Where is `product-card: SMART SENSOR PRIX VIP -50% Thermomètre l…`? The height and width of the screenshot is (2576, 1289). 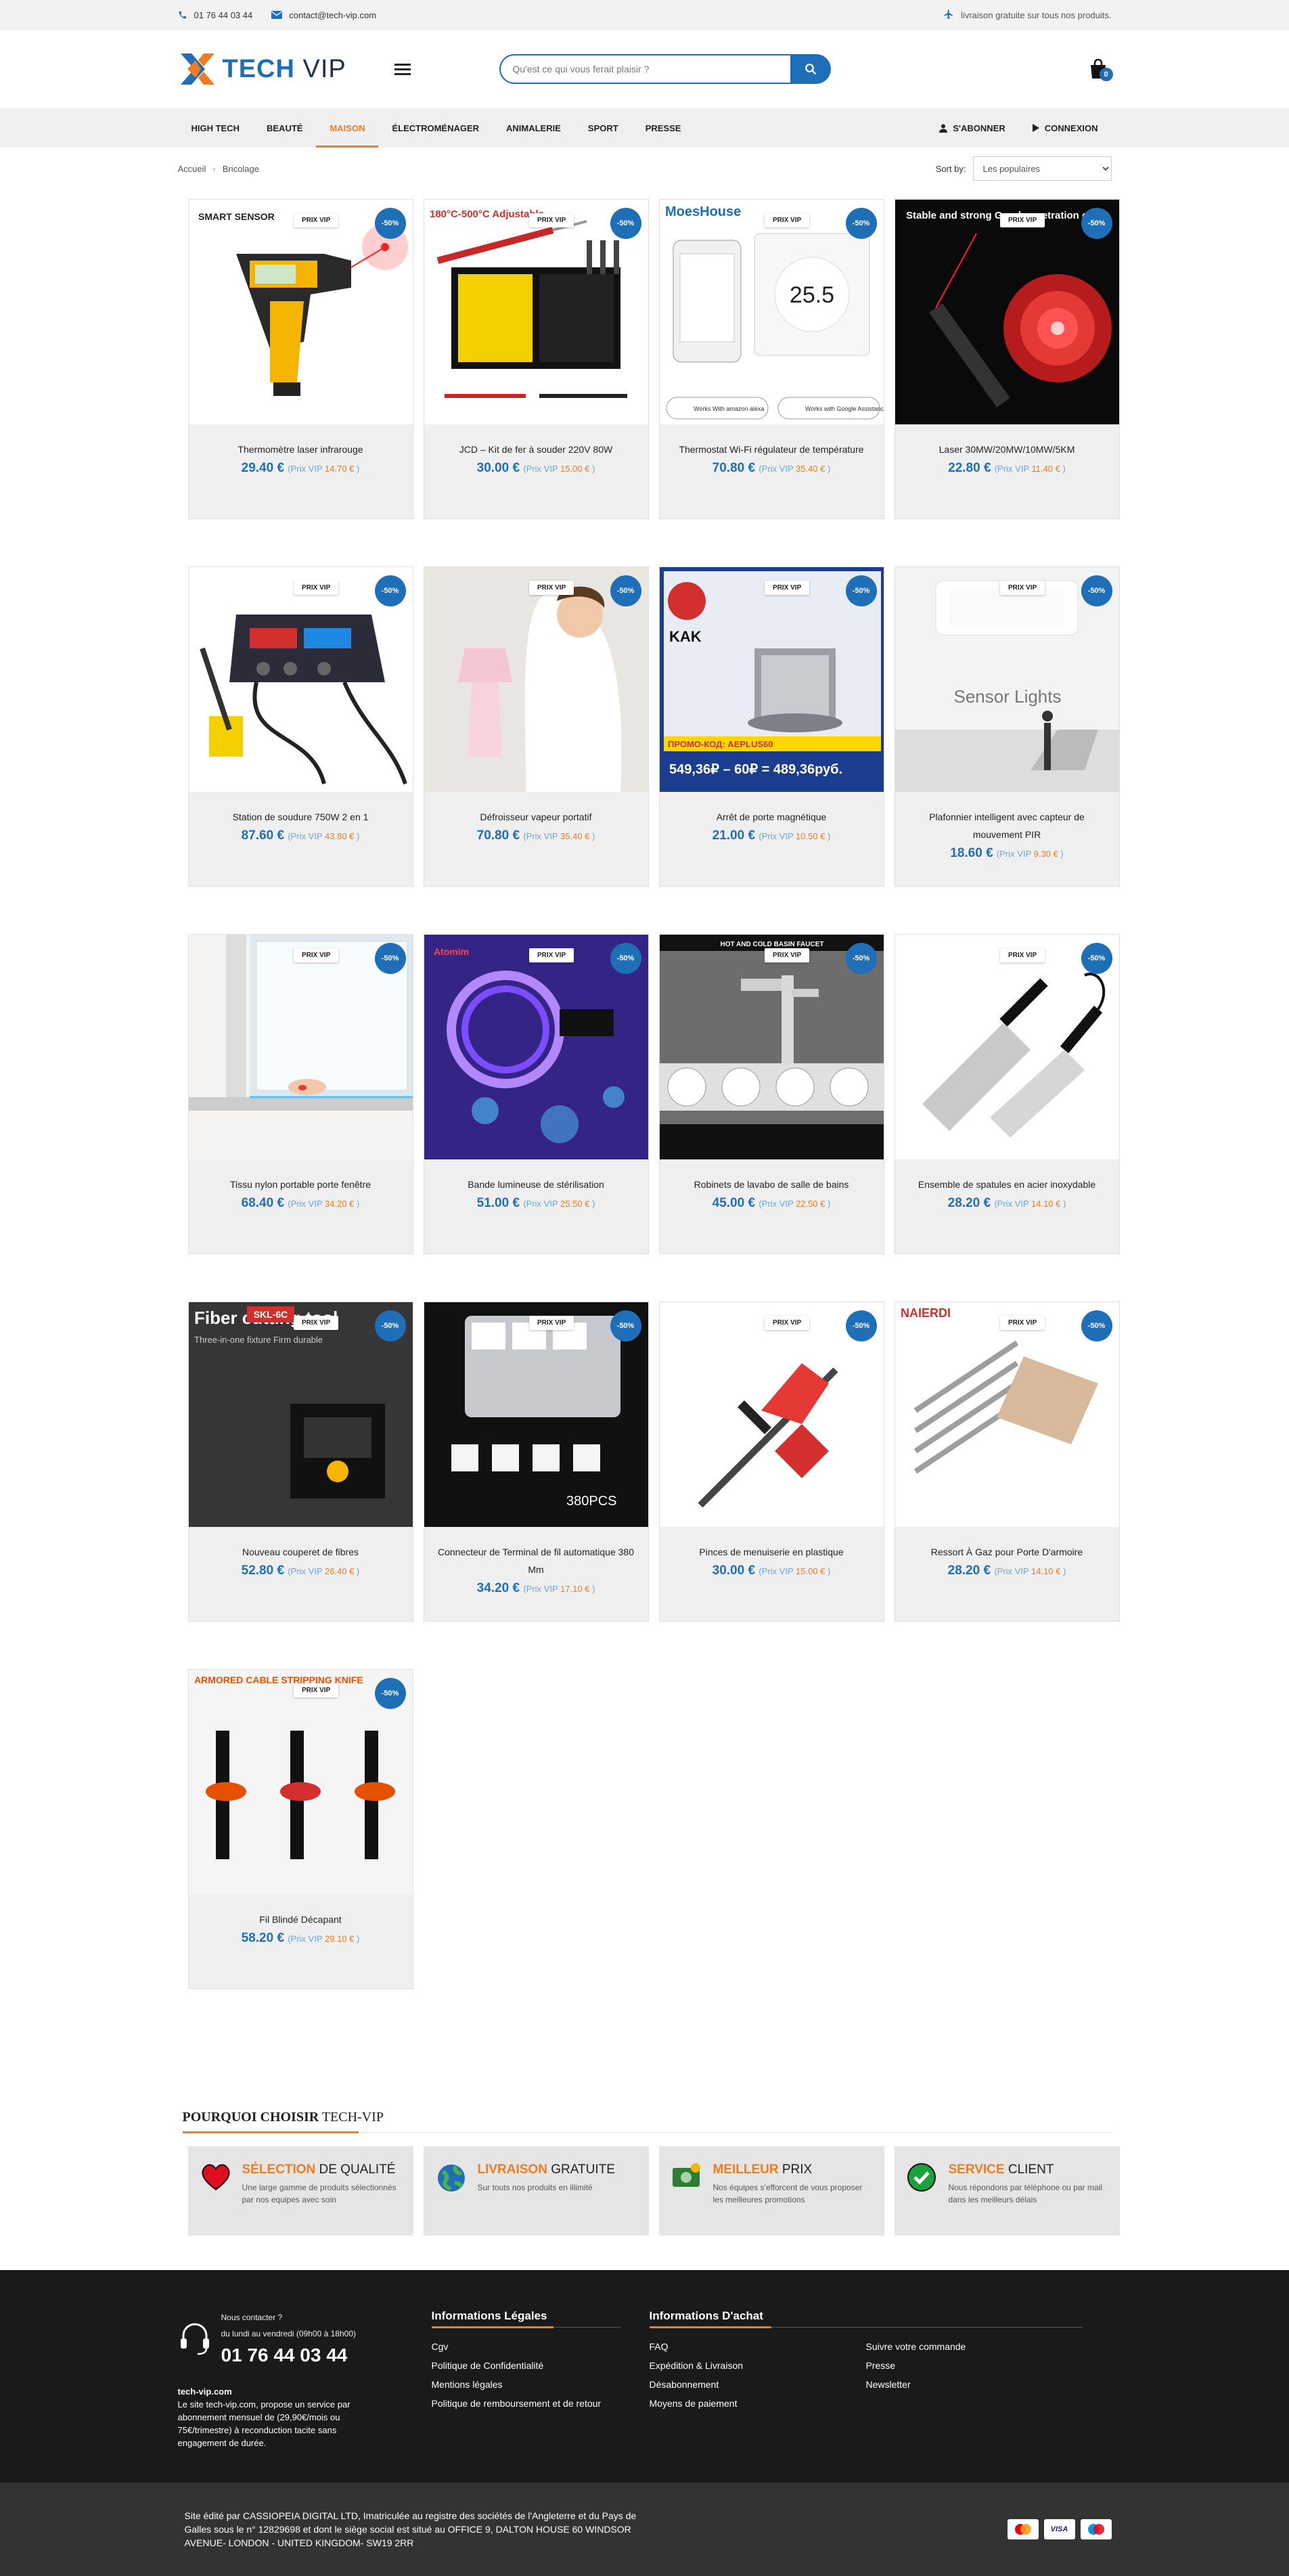
product-card: SMART SENSOR PRIX VIP -50% Thermomètre l… is located at coordinates (300, 359).